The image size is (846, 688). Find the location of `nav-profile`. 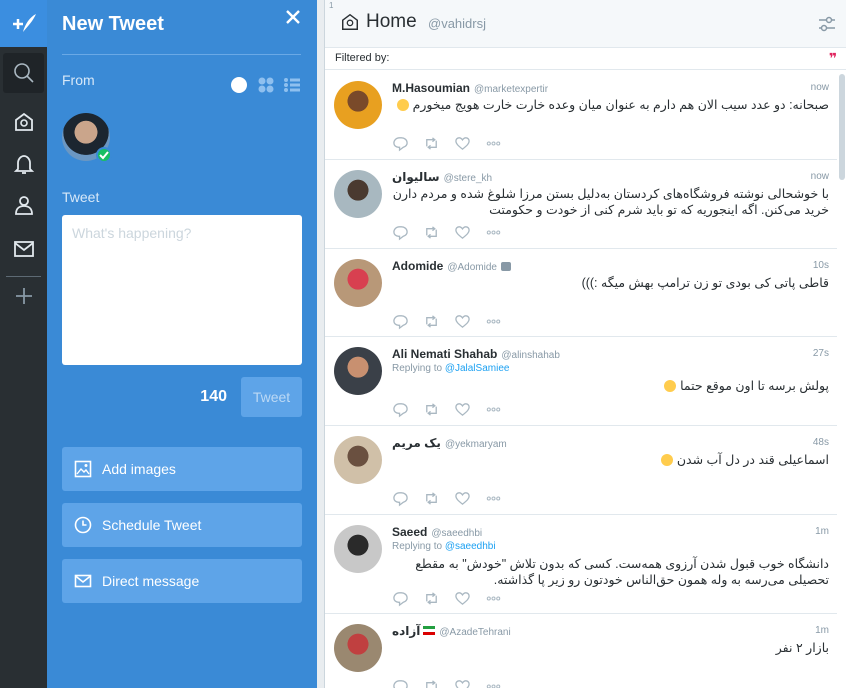

nav-profile is located at coordinates (23, 205).